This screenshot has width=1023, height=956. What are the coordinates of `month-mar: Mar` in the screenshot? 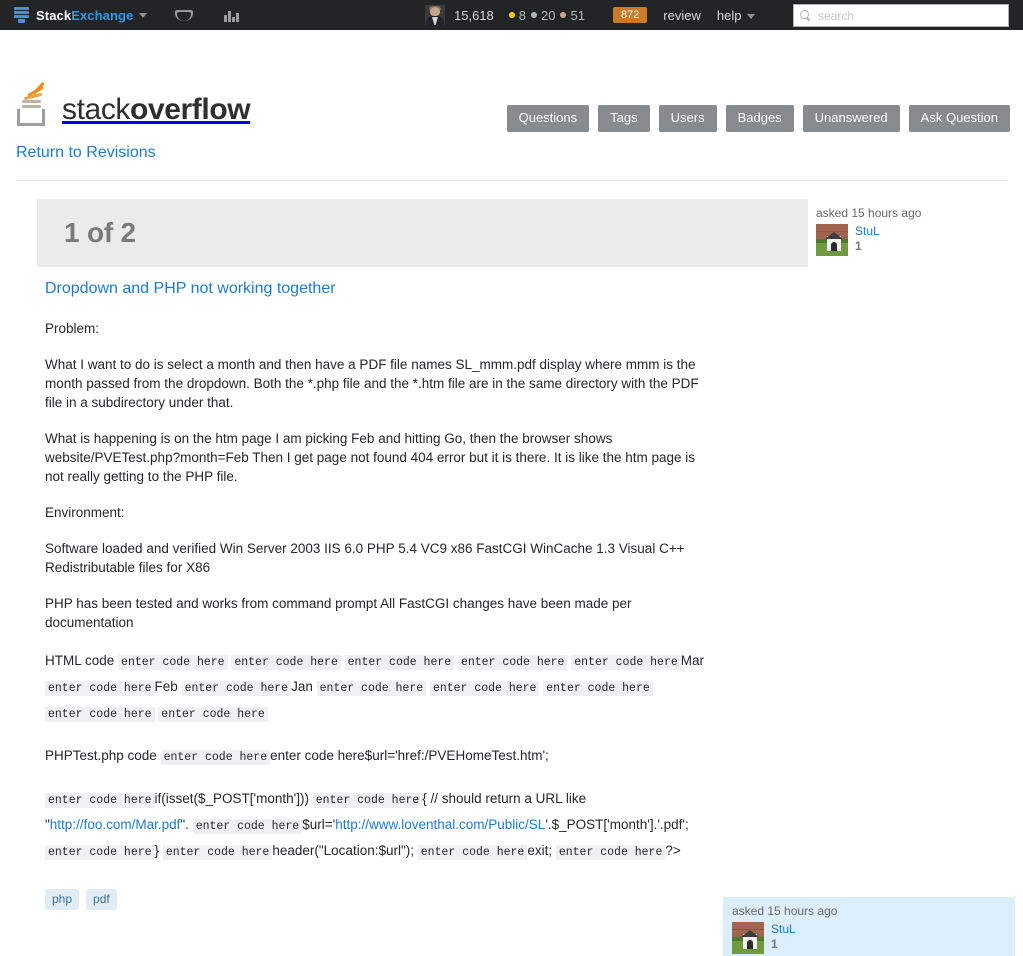 It's located at (692, 660).